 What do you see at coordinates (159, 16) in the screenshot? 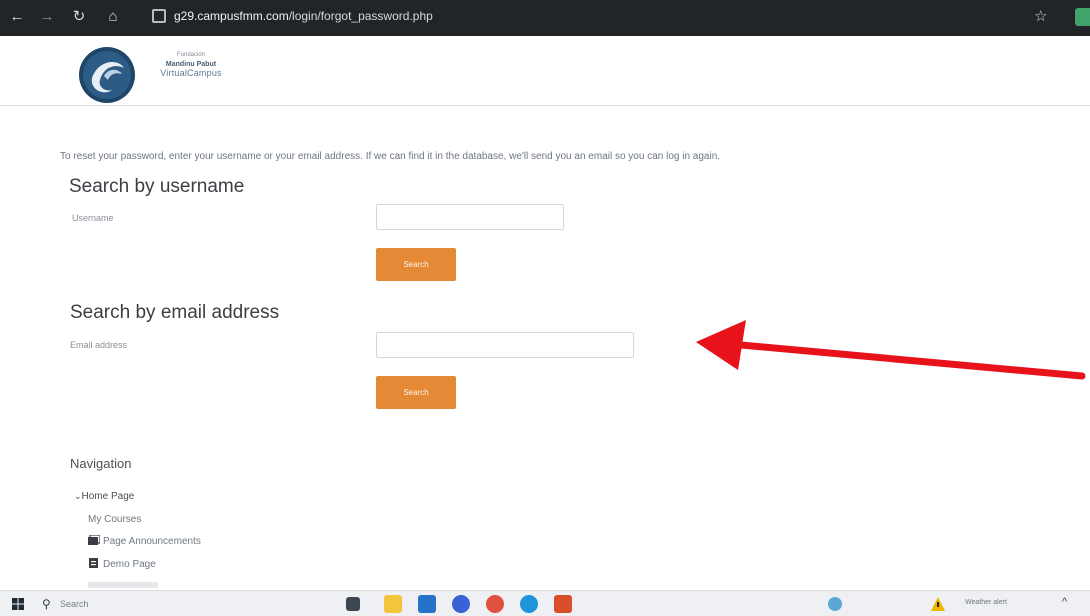
I see `site-info-icon` at bounding box center [159, 16].